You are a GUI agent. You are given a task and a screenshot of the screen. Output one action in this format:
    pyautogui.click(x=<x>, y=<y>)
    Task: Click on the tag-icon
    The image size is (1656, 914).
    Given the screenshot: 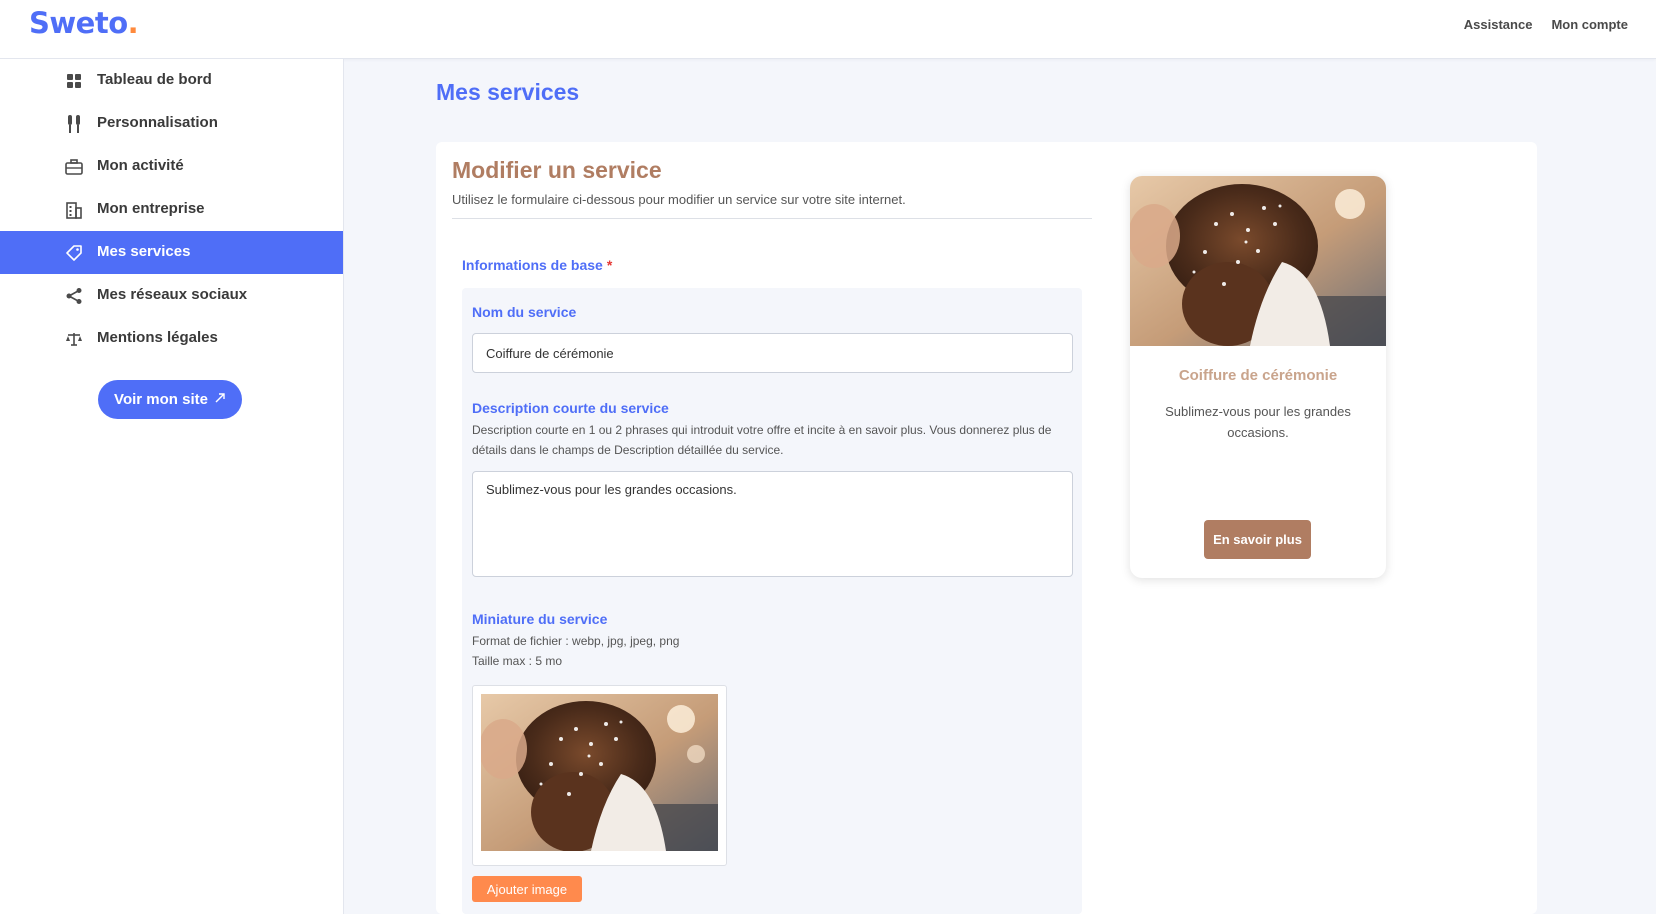 What is the action you would take?
    pyautogui.click(x=74, y=253)
    